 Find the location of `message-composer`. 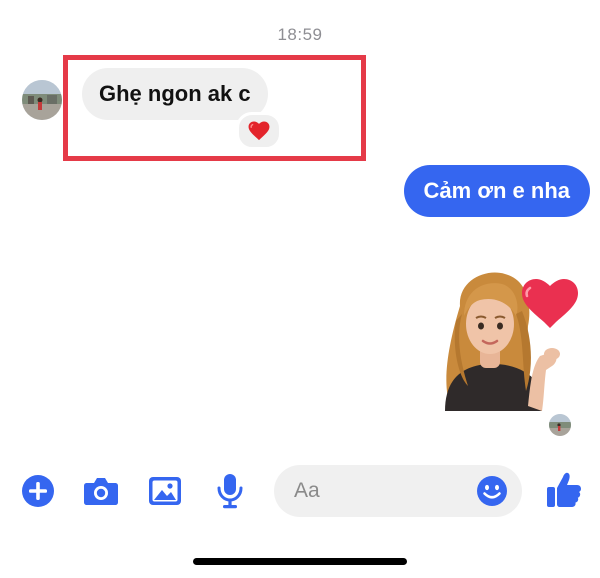

message-composer is located at coordinates (398, 491).